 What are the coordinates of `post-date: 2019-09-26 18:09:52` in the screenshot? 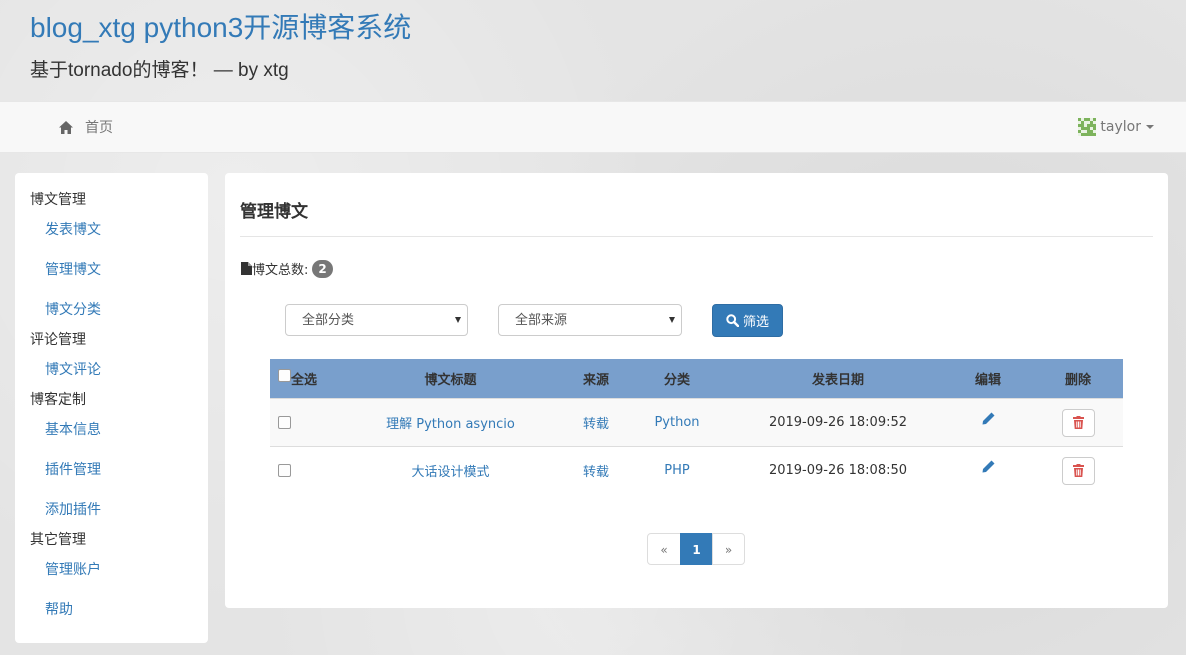 It's located at (838, 422).